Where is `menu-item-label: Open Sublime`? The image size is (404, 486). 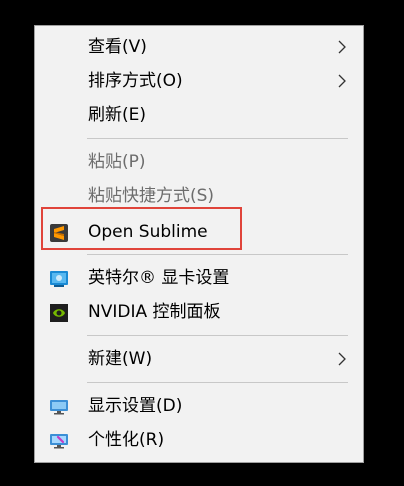 menu-item-label: Open Sublime is located at coordinates (148, 232).